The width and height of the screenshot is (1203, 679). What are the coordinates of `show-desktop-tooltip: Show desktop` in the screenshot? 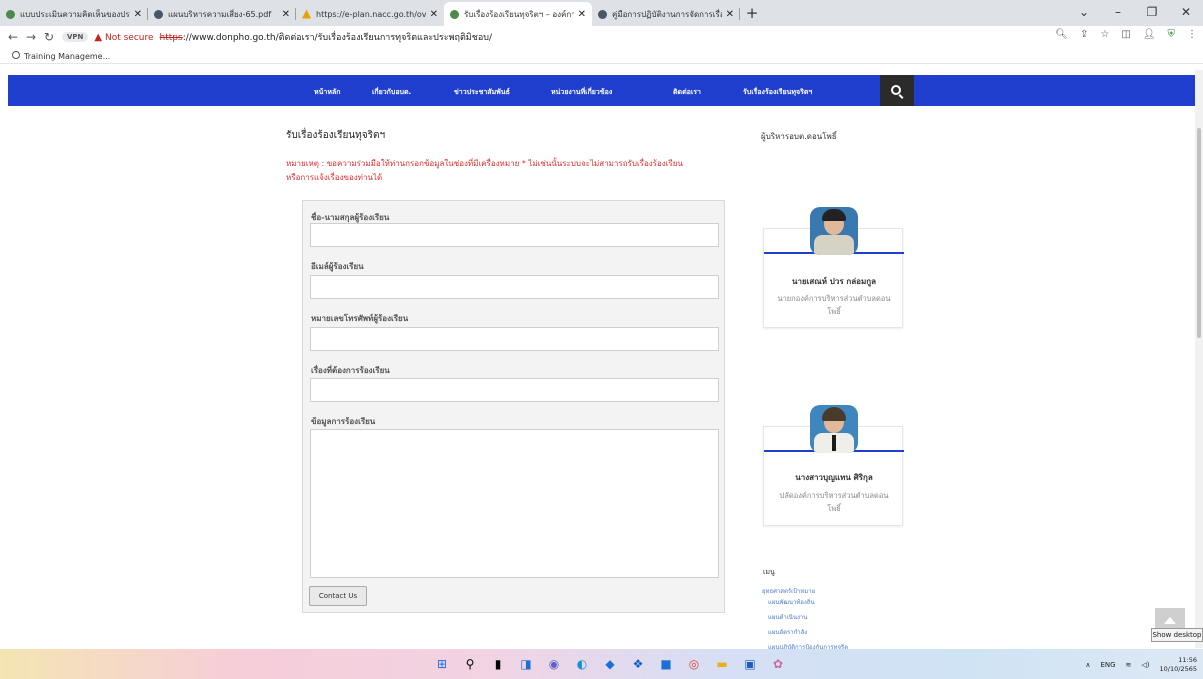 It's located at (1177, 635).